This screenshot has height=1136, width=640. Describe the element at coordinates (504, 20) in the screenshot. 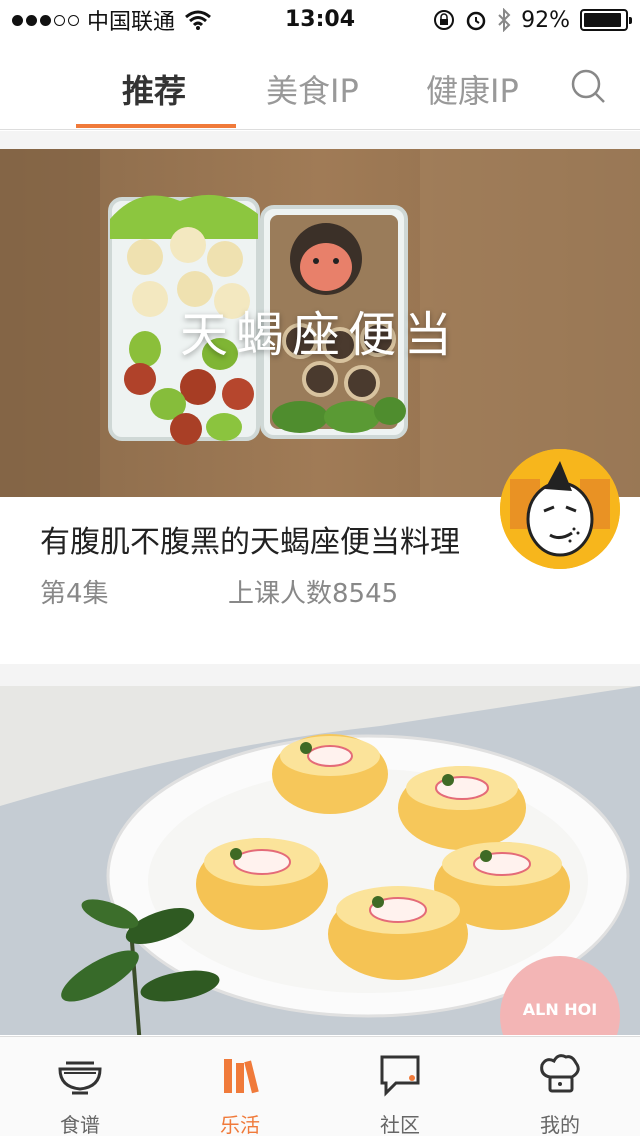

I see `bluetooth-icon` at that location.